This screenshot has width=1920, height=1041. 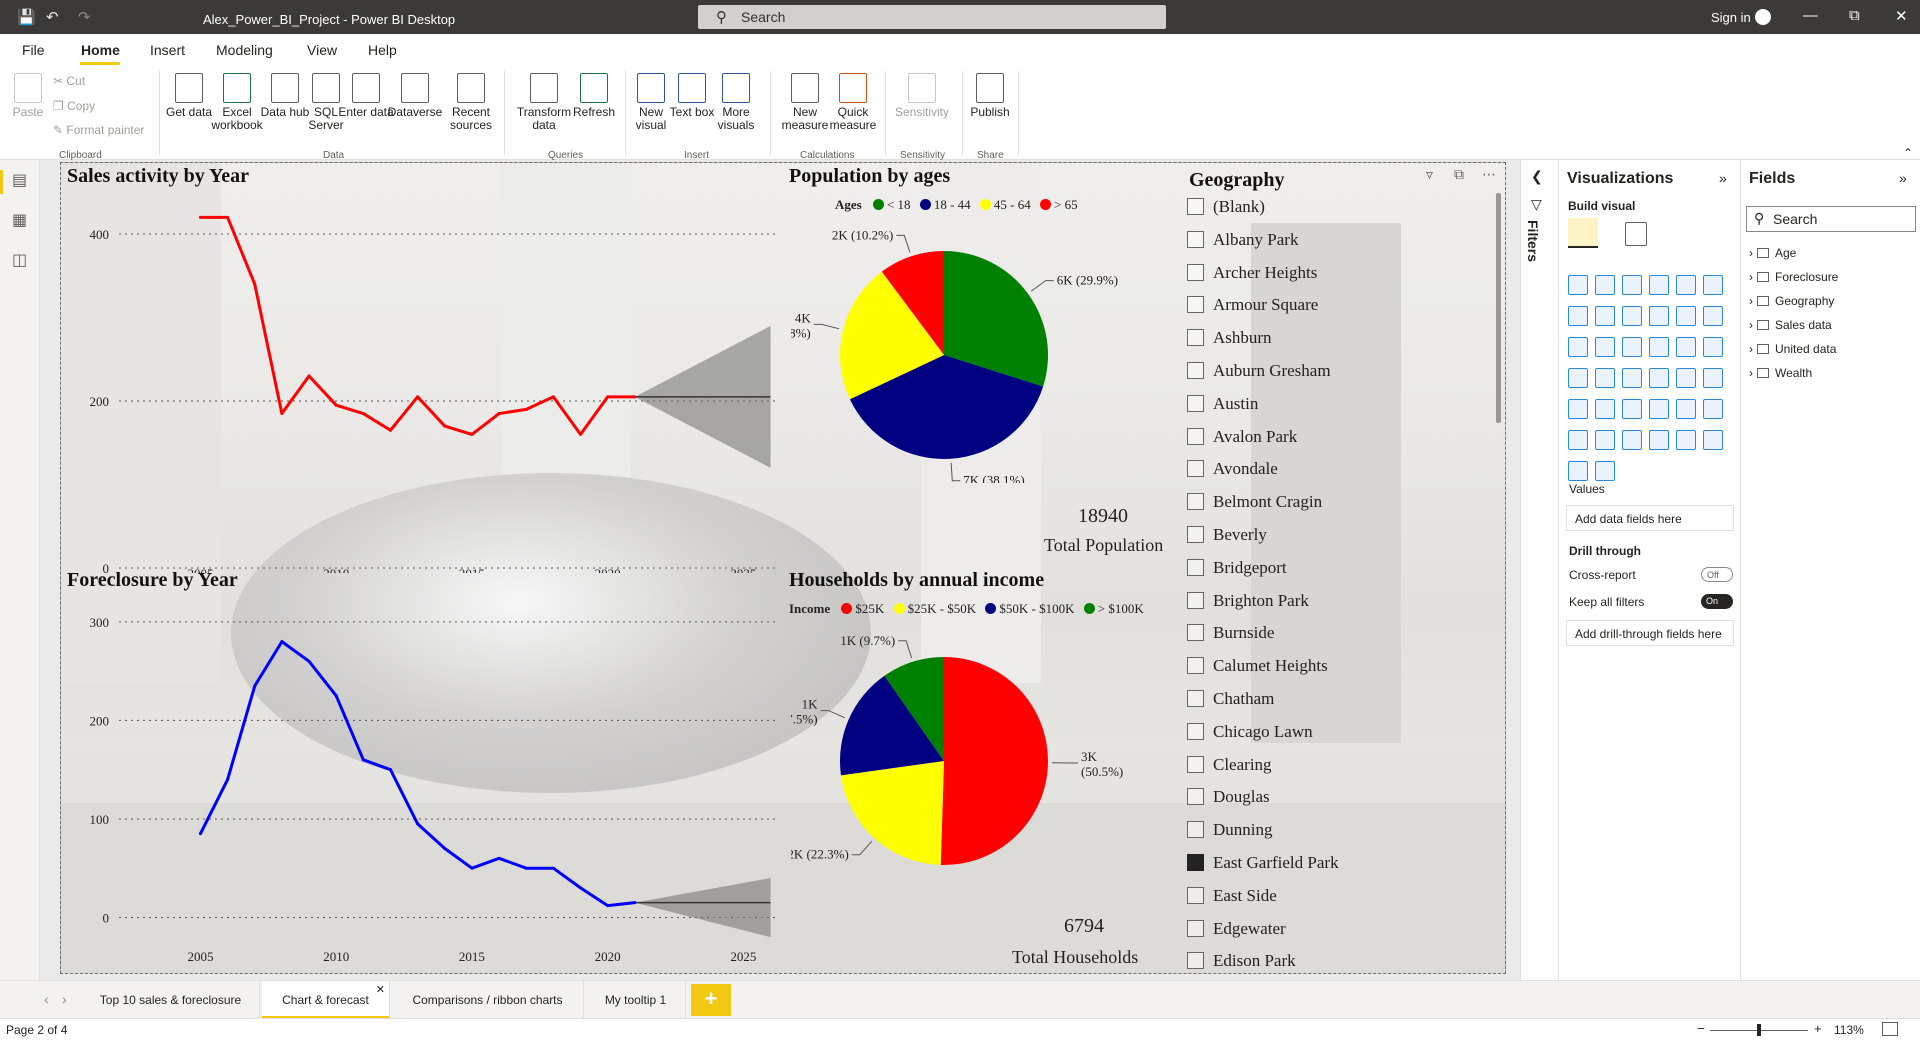 What do you see at coordinates (1903, 178) in the screenshot?
I see `collapse-fields-icon: »` at bounding box center [1903, 178].